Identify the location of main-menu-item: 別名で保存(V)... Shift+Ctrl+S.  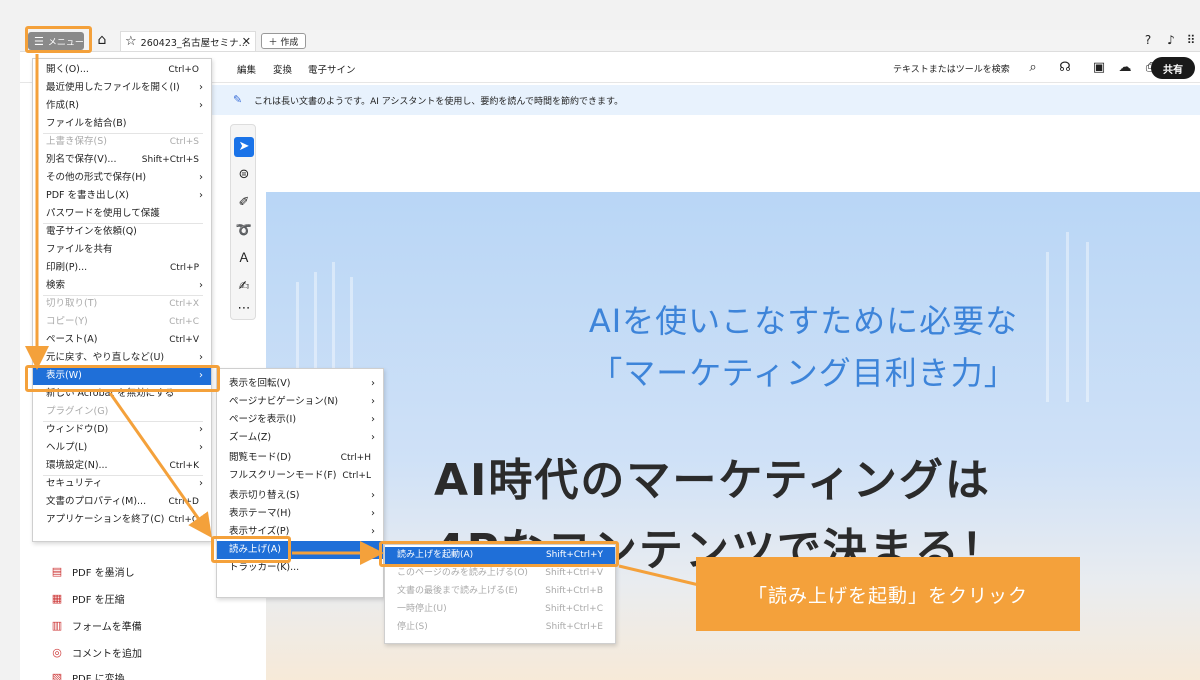
(122, 160).